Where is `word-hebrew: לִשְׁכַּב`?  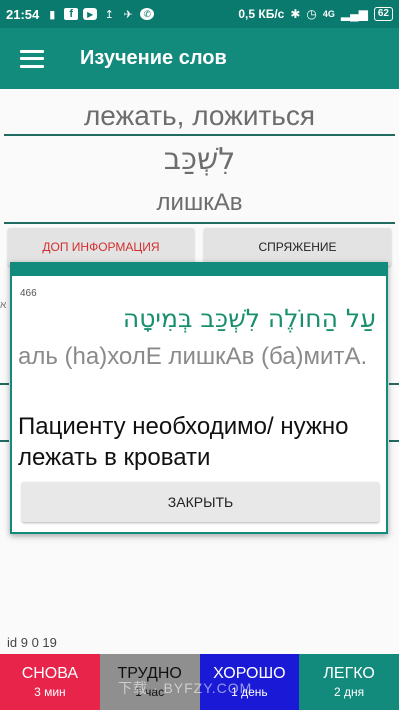 word-hebrew: לִשְׁכַּב is located at coordinates (199, 159).